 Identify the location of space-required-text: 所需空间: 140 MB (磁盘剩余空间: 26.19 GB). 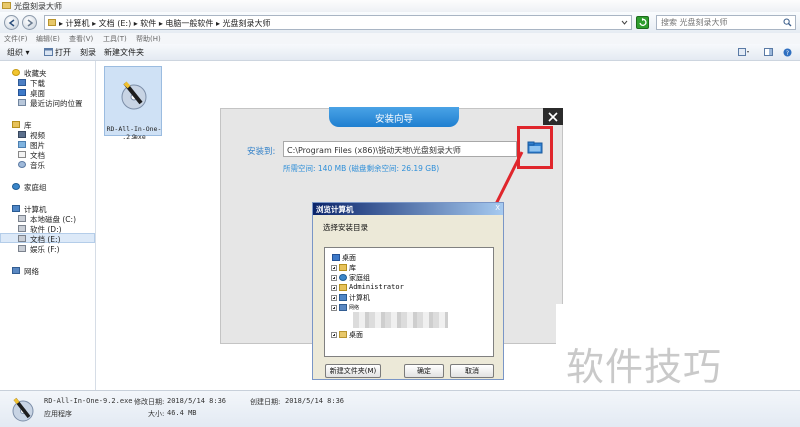
(361, 168).